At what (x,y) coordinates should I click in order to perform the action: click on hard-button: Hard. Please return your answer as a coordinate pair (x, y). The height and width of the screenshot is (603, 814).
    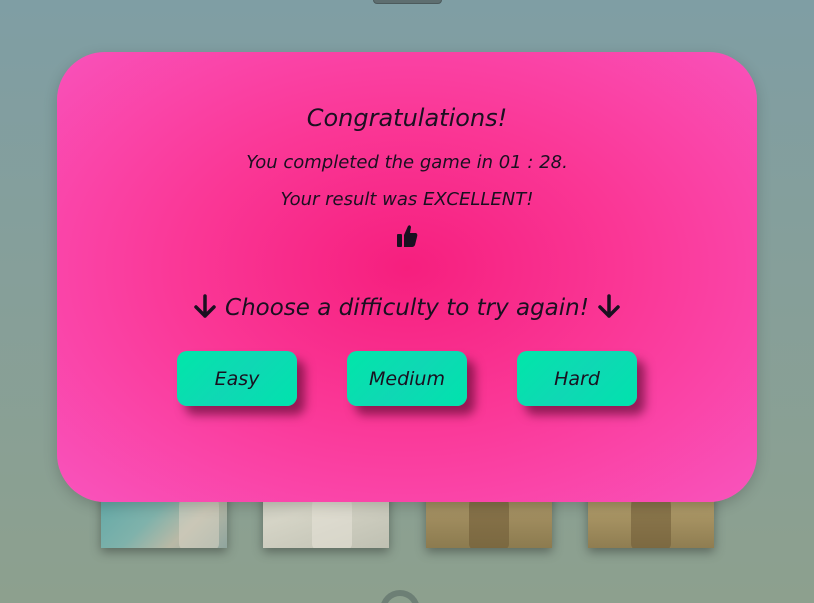
    Looking at the image, I should click on (577, 378).